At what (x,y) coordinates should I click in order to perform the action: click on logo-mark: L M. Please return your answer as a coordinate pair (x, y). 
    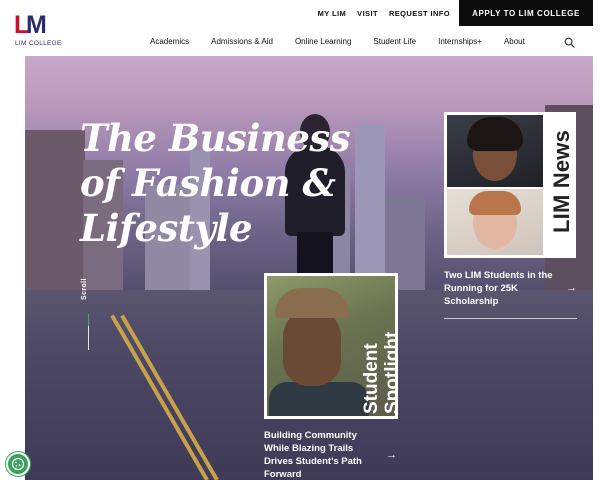
    Looking at the image, I should click on (36, 25).